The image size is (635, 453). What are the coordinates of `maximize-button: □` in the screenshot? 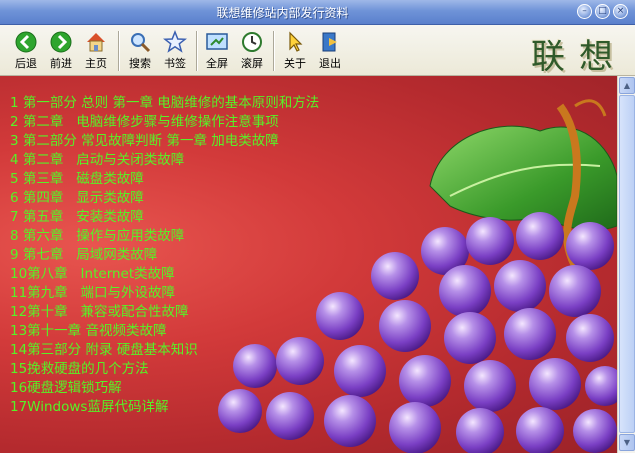 It's located at (602, 11).